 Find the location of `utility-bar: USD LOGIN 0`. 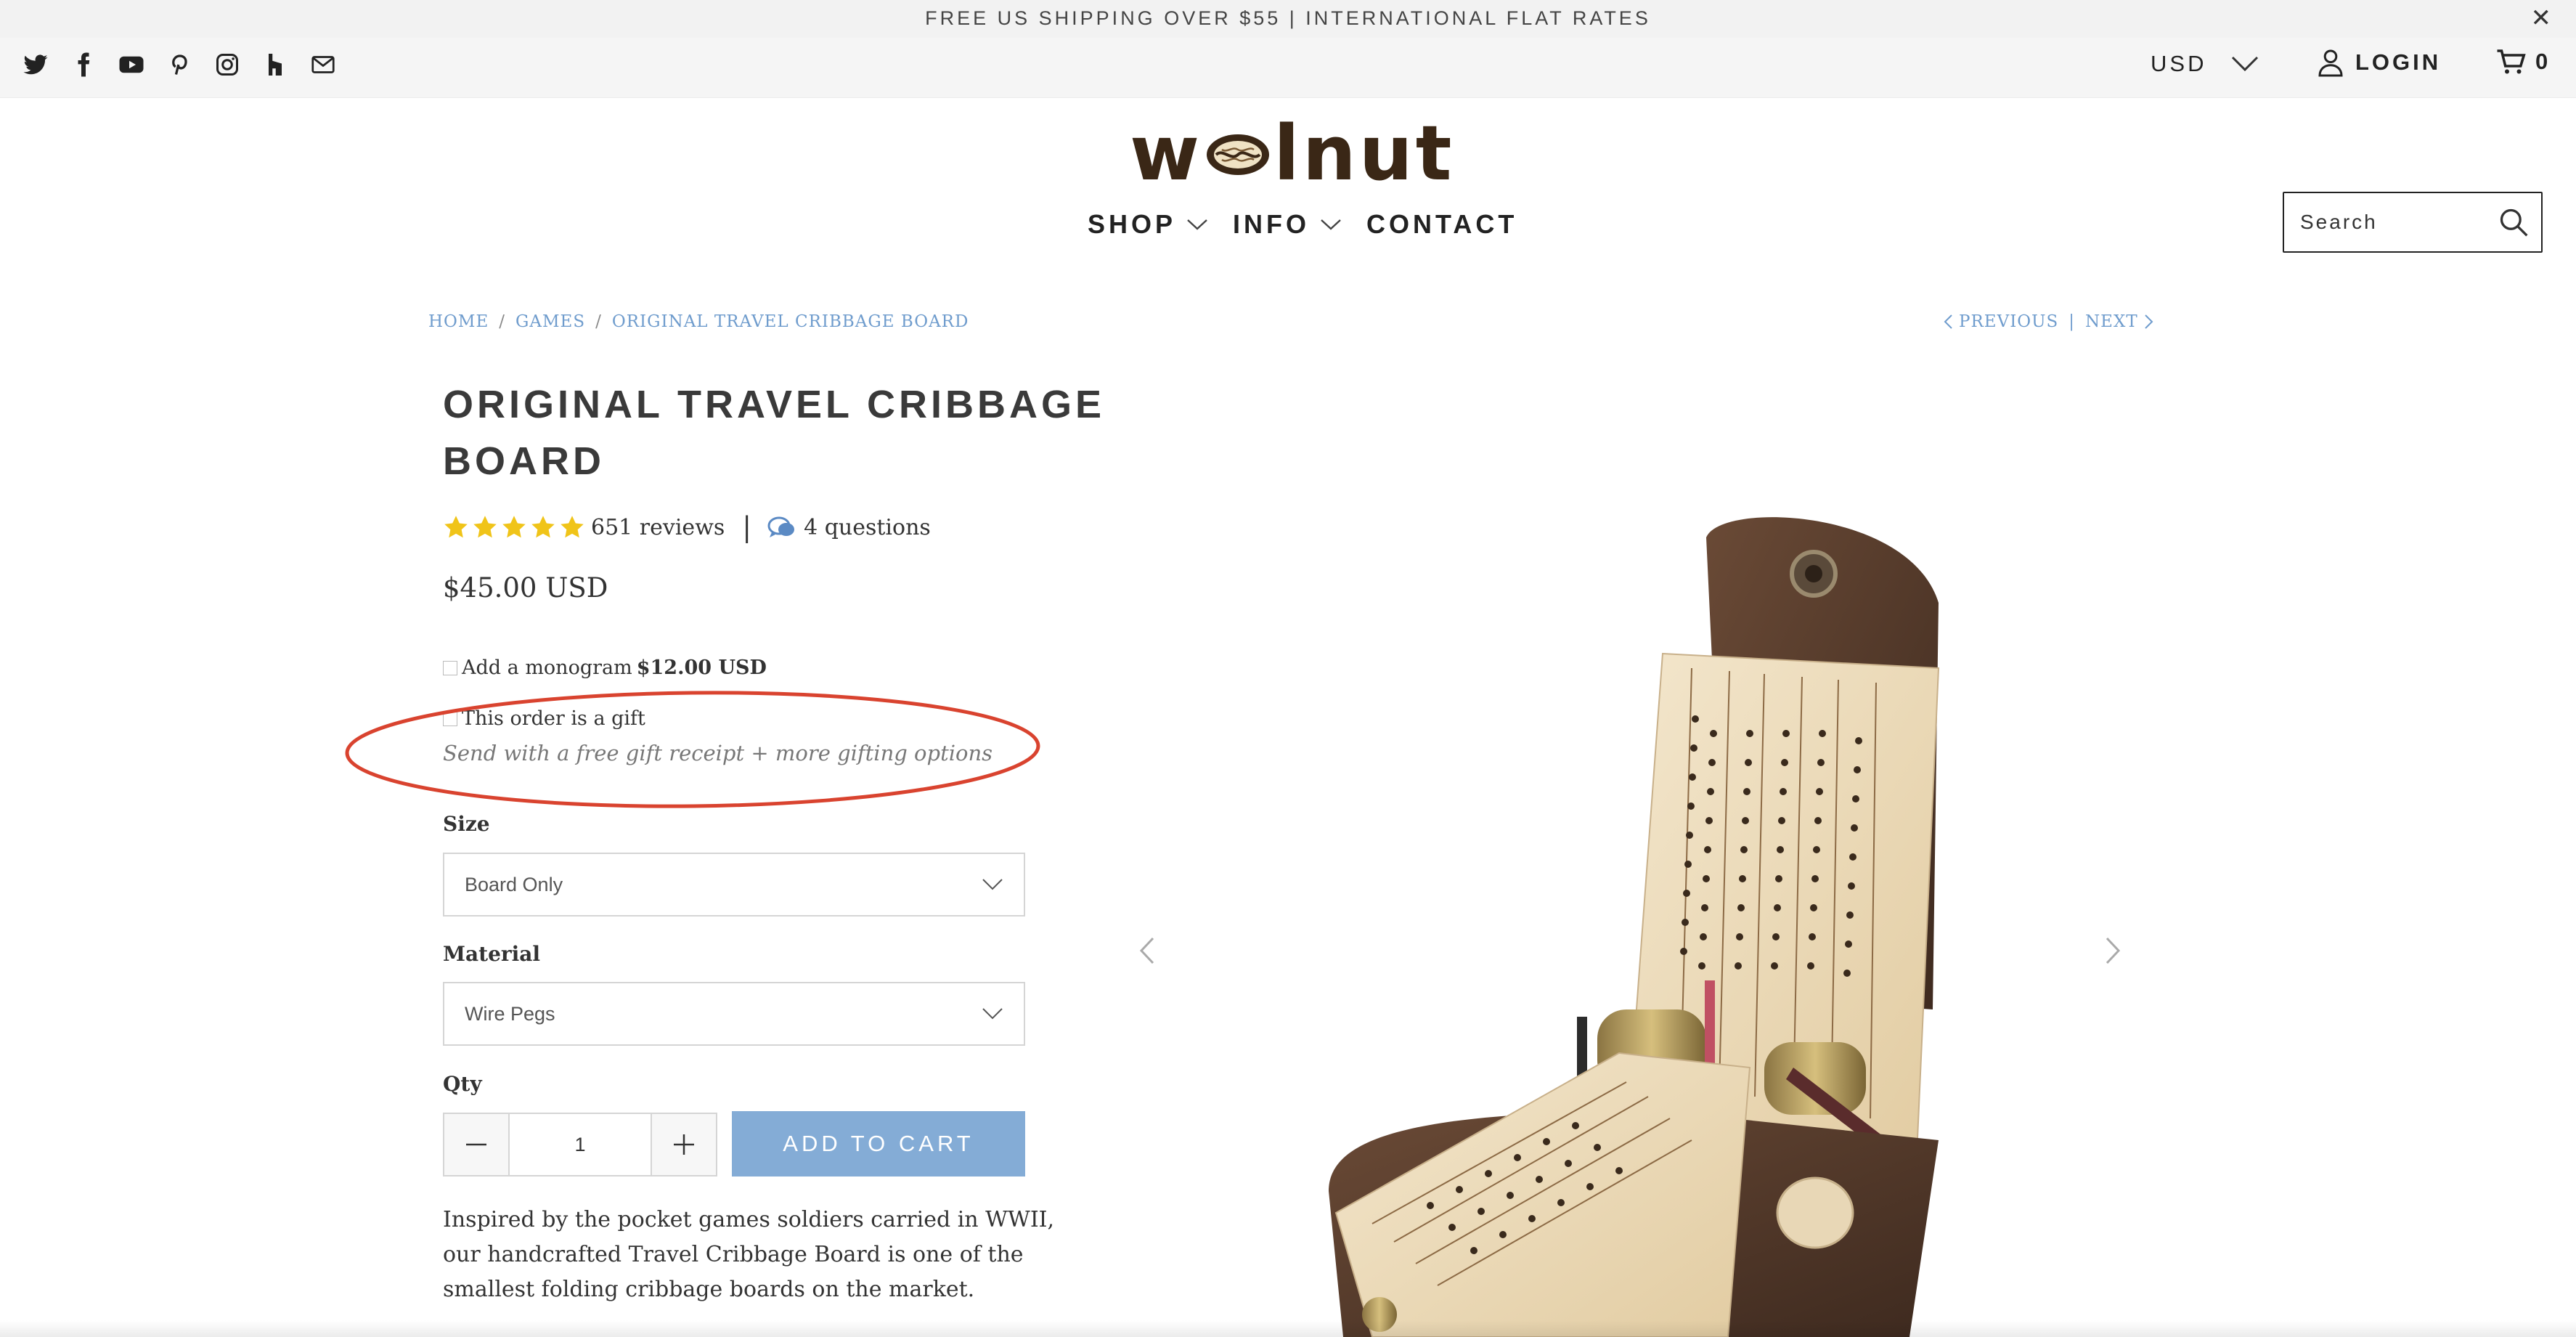

utility-bar: USD LOGIN 0 is located at coordinates (1288, 68).